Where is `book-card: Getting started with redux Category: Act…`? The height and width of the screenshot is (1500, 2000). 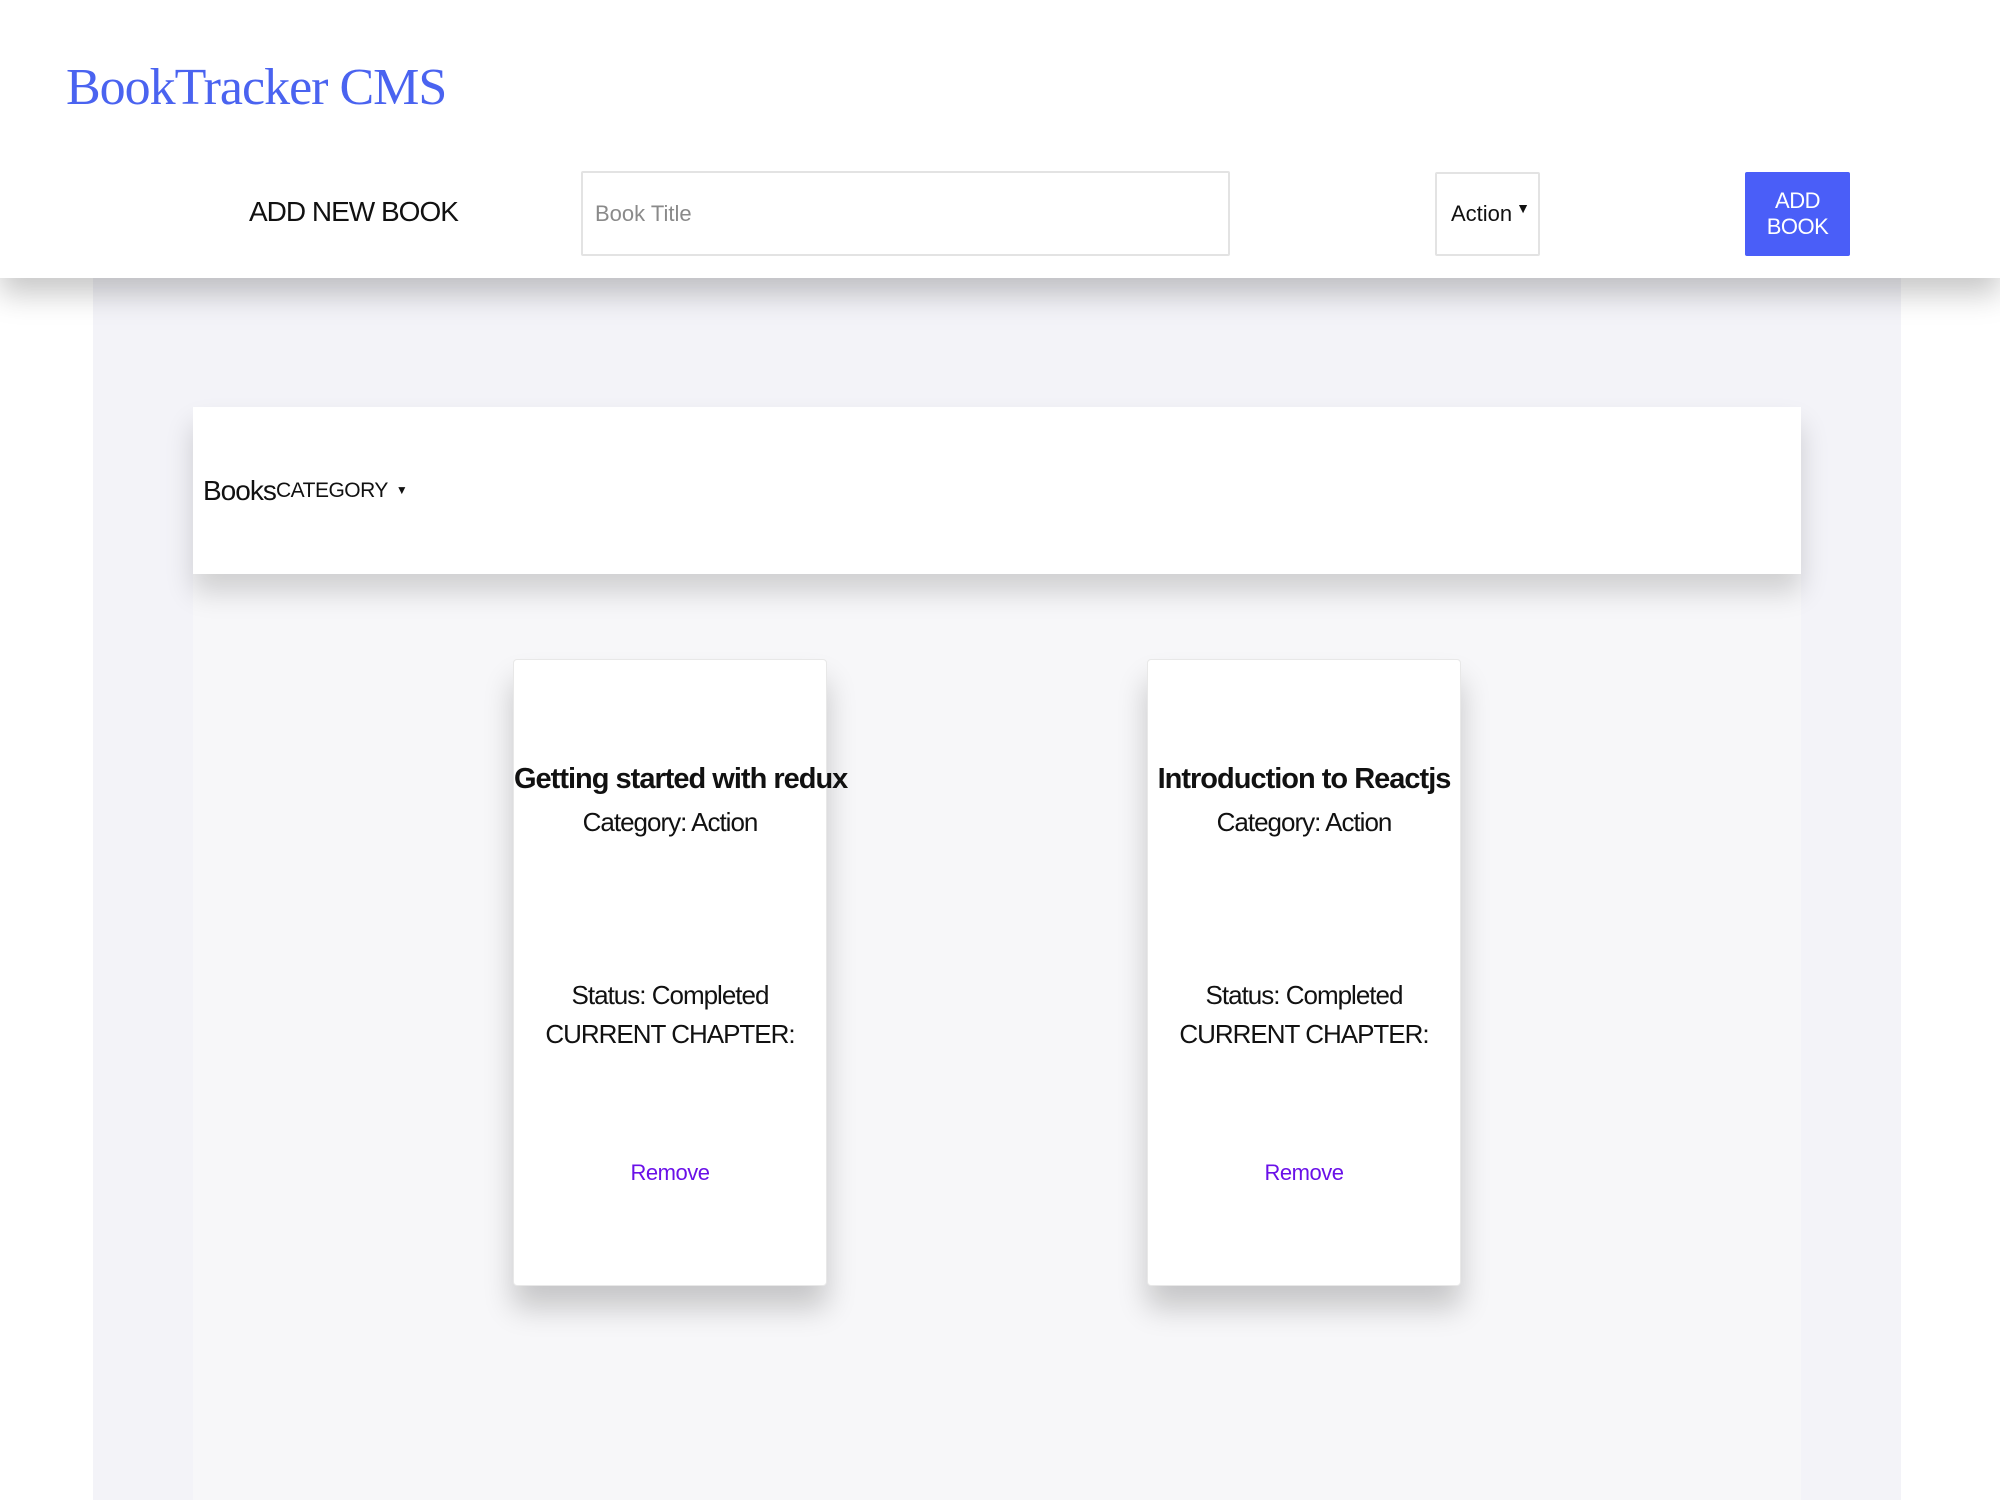 book-card: Getting started with redux Category: Act… is located at coordinates (680, 972).